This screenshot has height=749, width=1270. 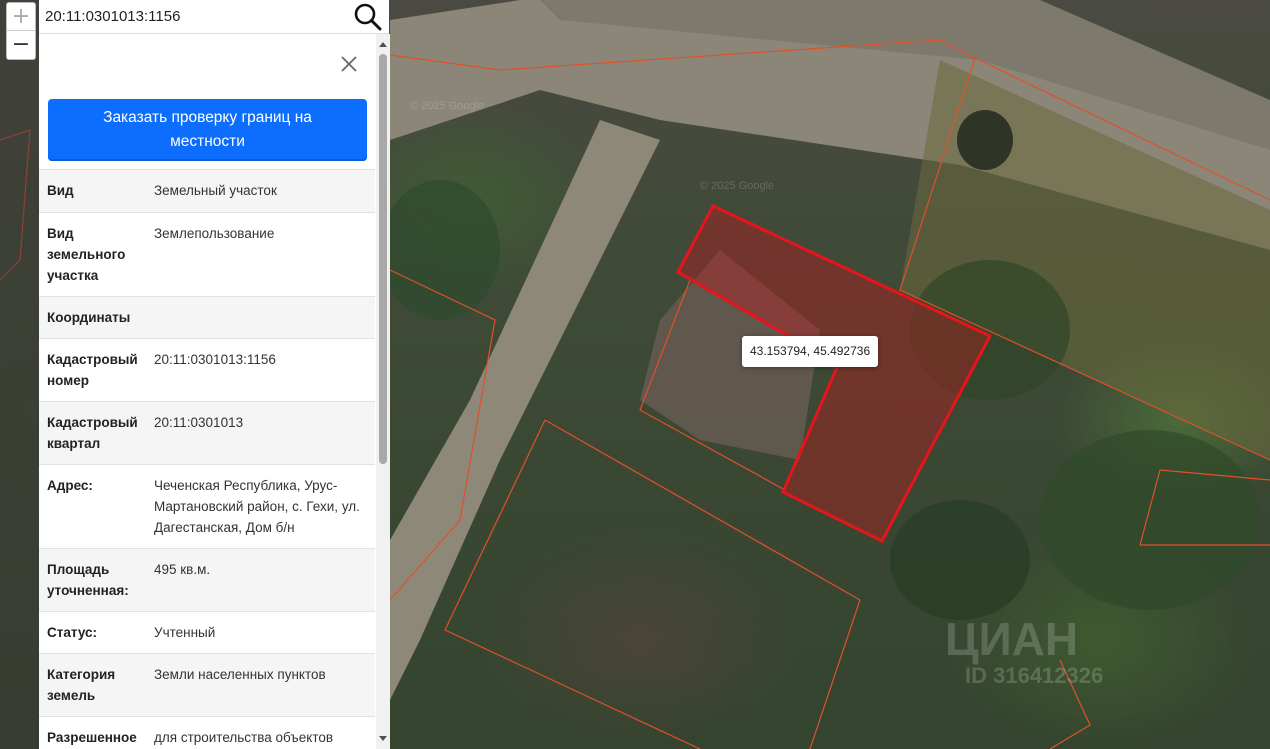 I want to click on property-row: Кадастровый номер 20:11:0301013:1156, so click(x=207, y=369).